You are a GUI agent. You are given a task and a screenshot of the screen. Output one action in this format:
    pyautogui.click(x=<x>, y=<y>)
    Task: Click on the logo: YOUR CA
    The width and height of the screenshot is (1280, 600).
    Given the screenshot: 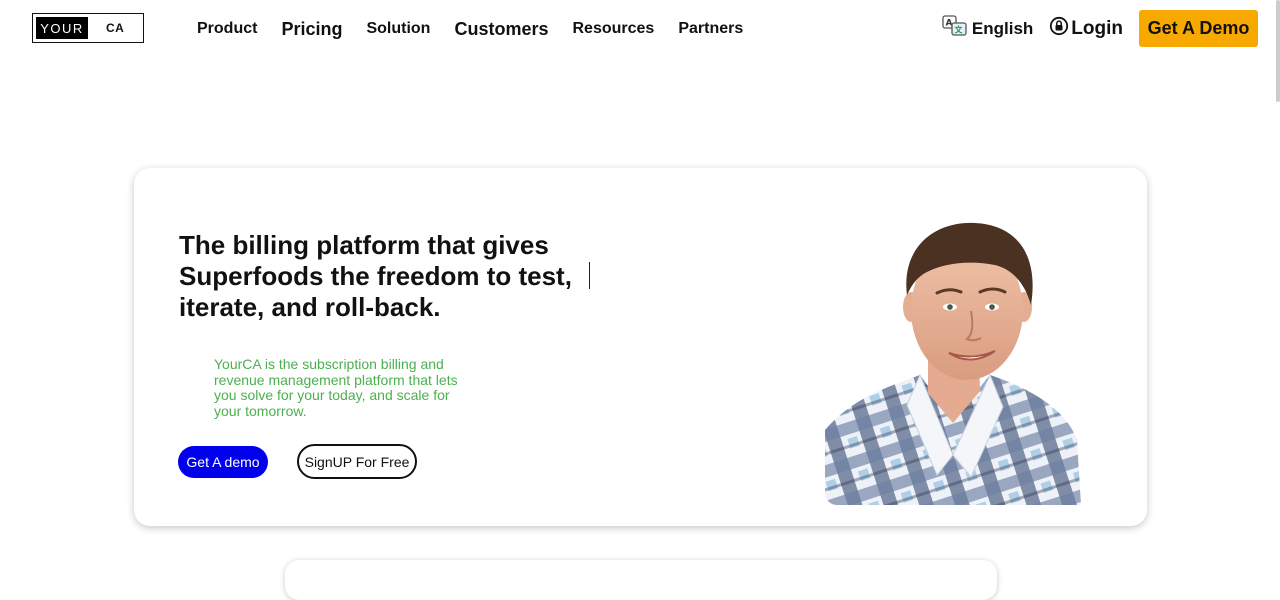 What is the action you would take?
    pyautogui.click(x=88, y=28)
    